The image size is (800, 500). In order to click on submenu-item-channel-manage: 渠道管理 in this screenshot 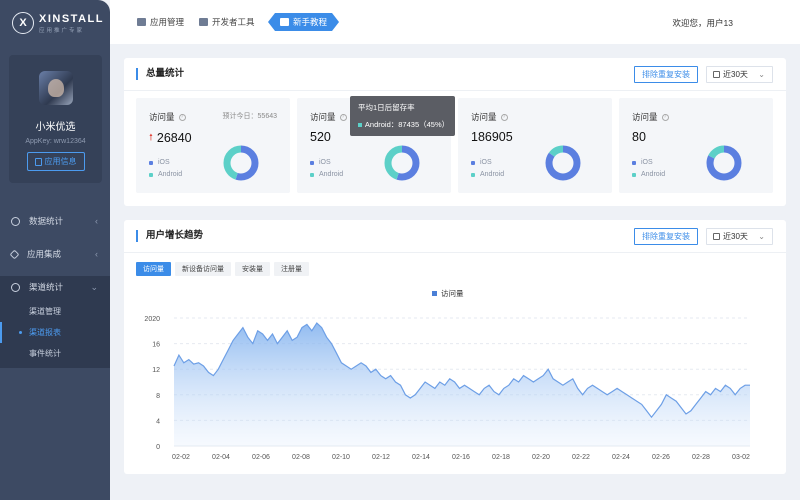, I will do `click(55, 311)`.